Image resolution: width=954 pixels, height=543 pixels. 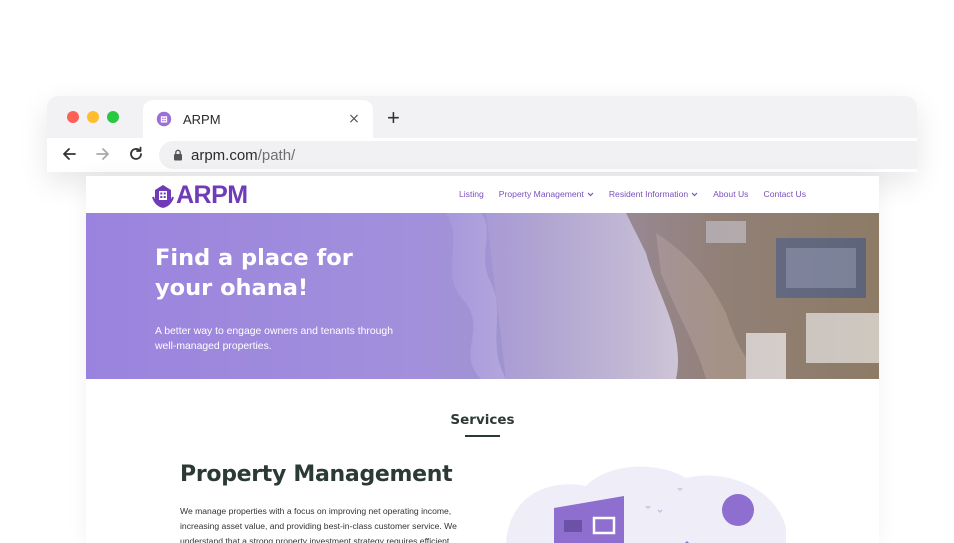 What do you see at coordinates (646, 504) in the screenshot?
I see `property-illustration` at bounding box center [646, 504].